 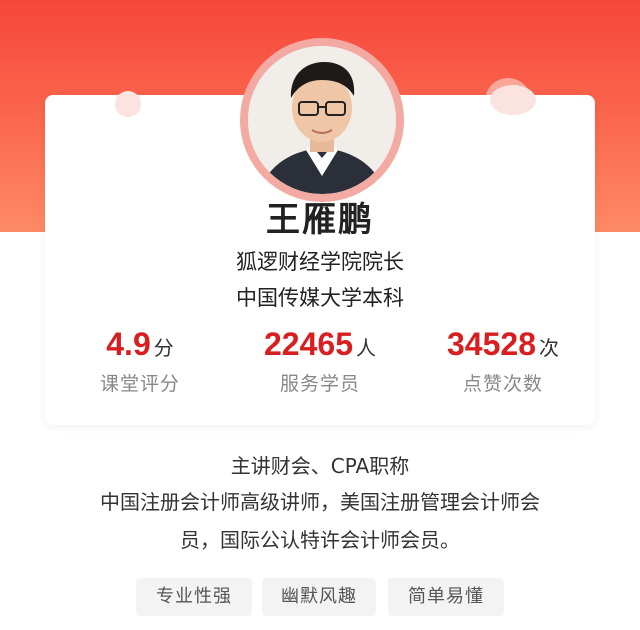 I want to click on instructor-title: 狐逻财经学院院长, so click(x=320, y=262).